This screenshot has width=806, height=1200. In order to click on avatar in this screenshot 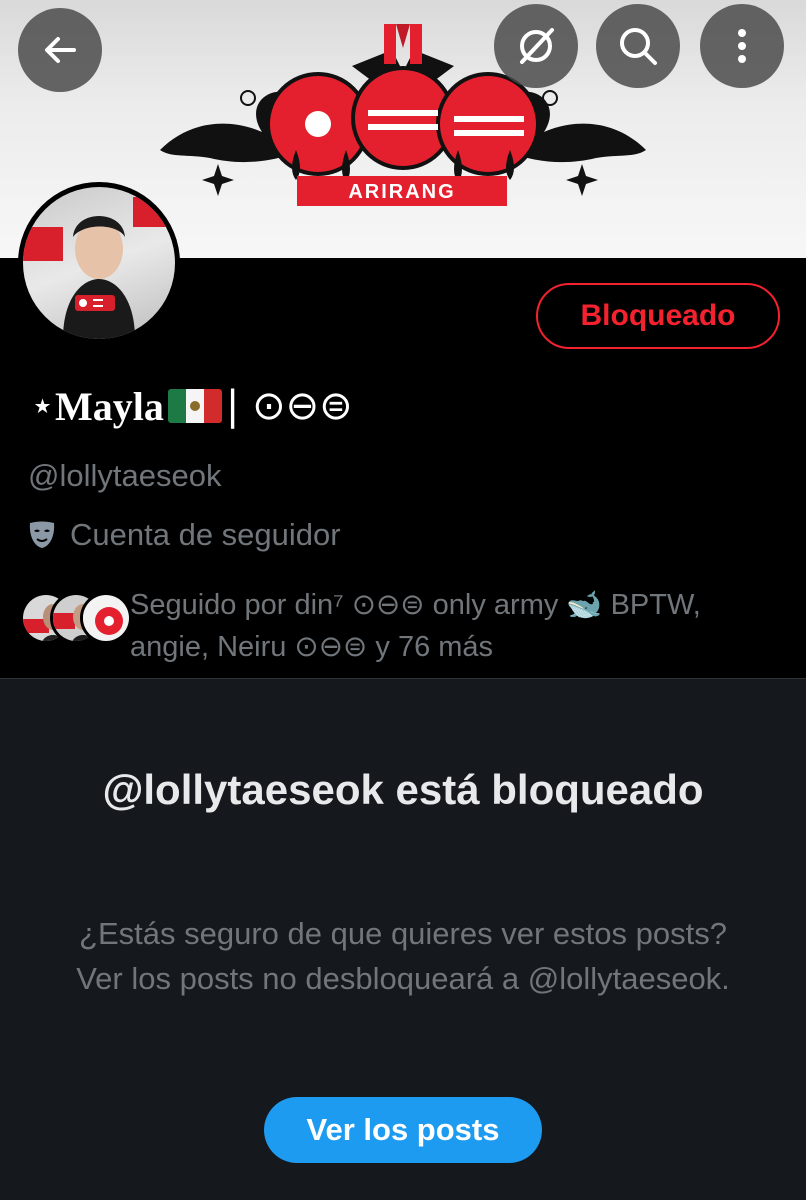, I will do `click(99, 263)`.